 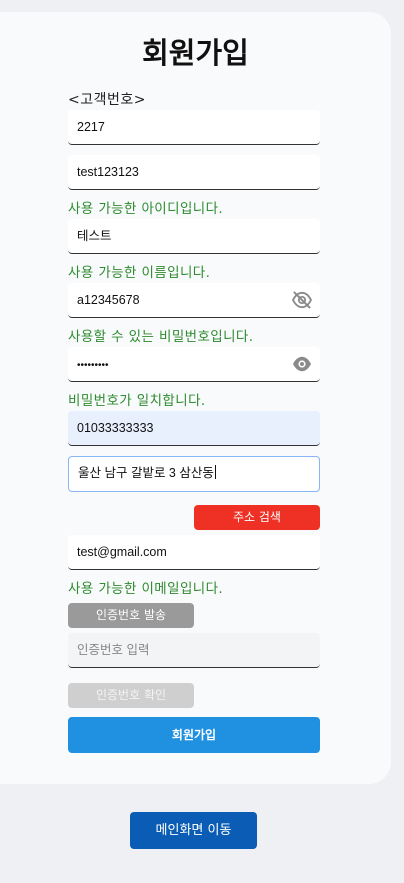 What do you see at coordinates (302, 300) in the screenshot?
I see `eye-slash-icon` at bounding box center [302, 300].